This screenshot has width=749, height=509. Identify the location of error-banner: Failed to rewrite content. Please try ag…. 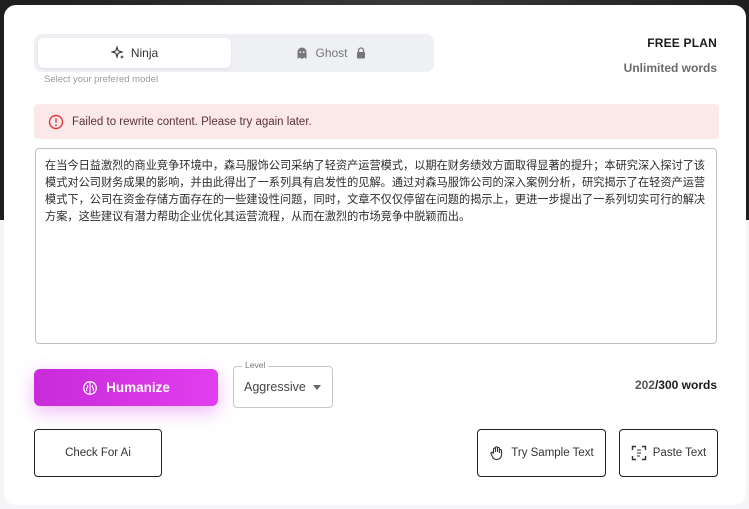
(376, 121).